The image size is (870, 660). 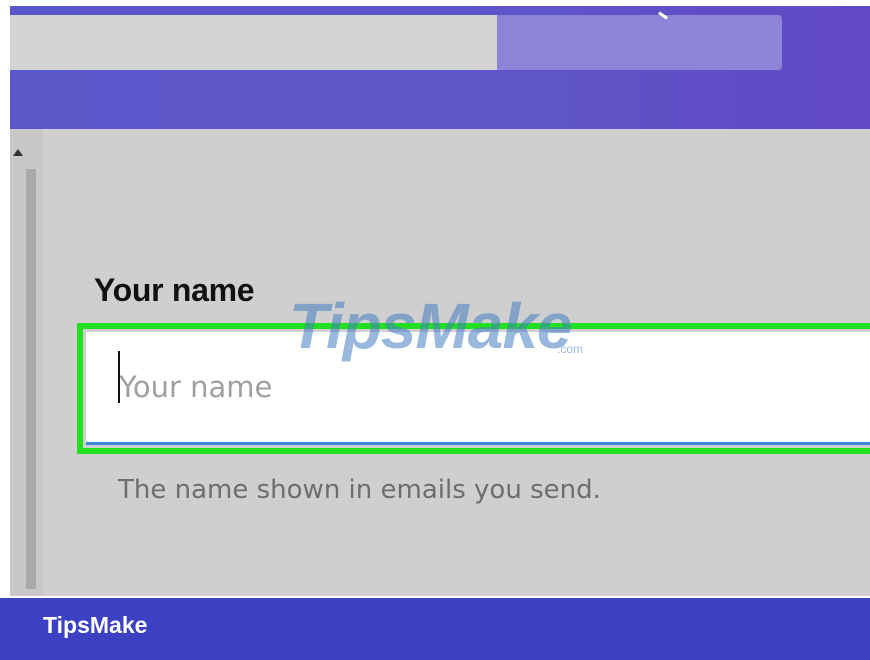 What do you see at coordinates (570, 349) in the screenshot?
I see `watermark-suffix: .com` at bounding box center [570, 349].